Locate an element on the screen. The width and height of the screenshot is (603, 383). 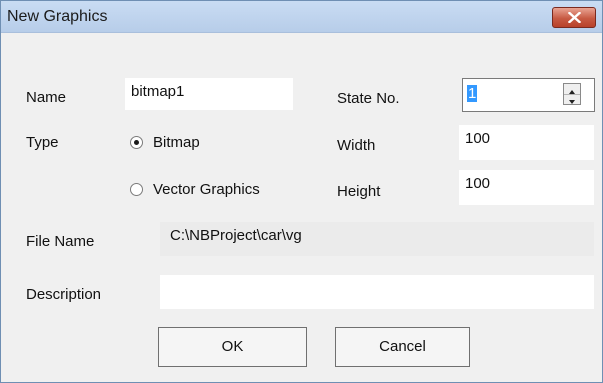
state-no-label: State No. is located at coordinates (368, 98).